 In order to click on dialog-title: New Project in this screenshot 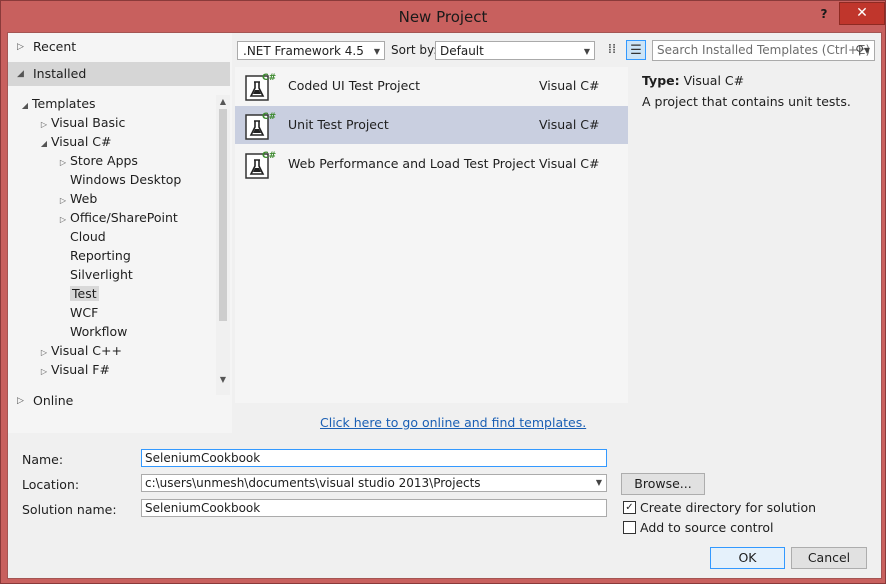, I will do `click(443, 17)`.